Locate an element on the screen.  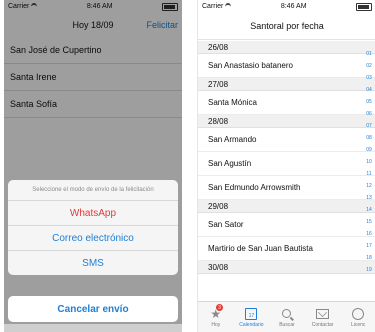
index-item: 10 is located at coordinates (369, 162).